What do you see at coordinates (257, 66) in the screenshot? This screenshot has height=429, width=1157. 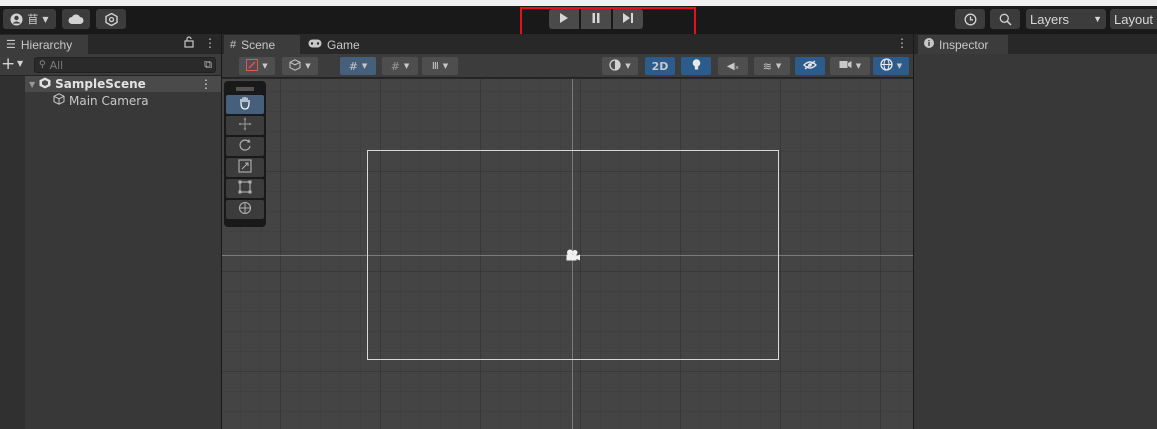 I see `tool-handle-position-dropdown: ▼` at bounding box center [257, 66].